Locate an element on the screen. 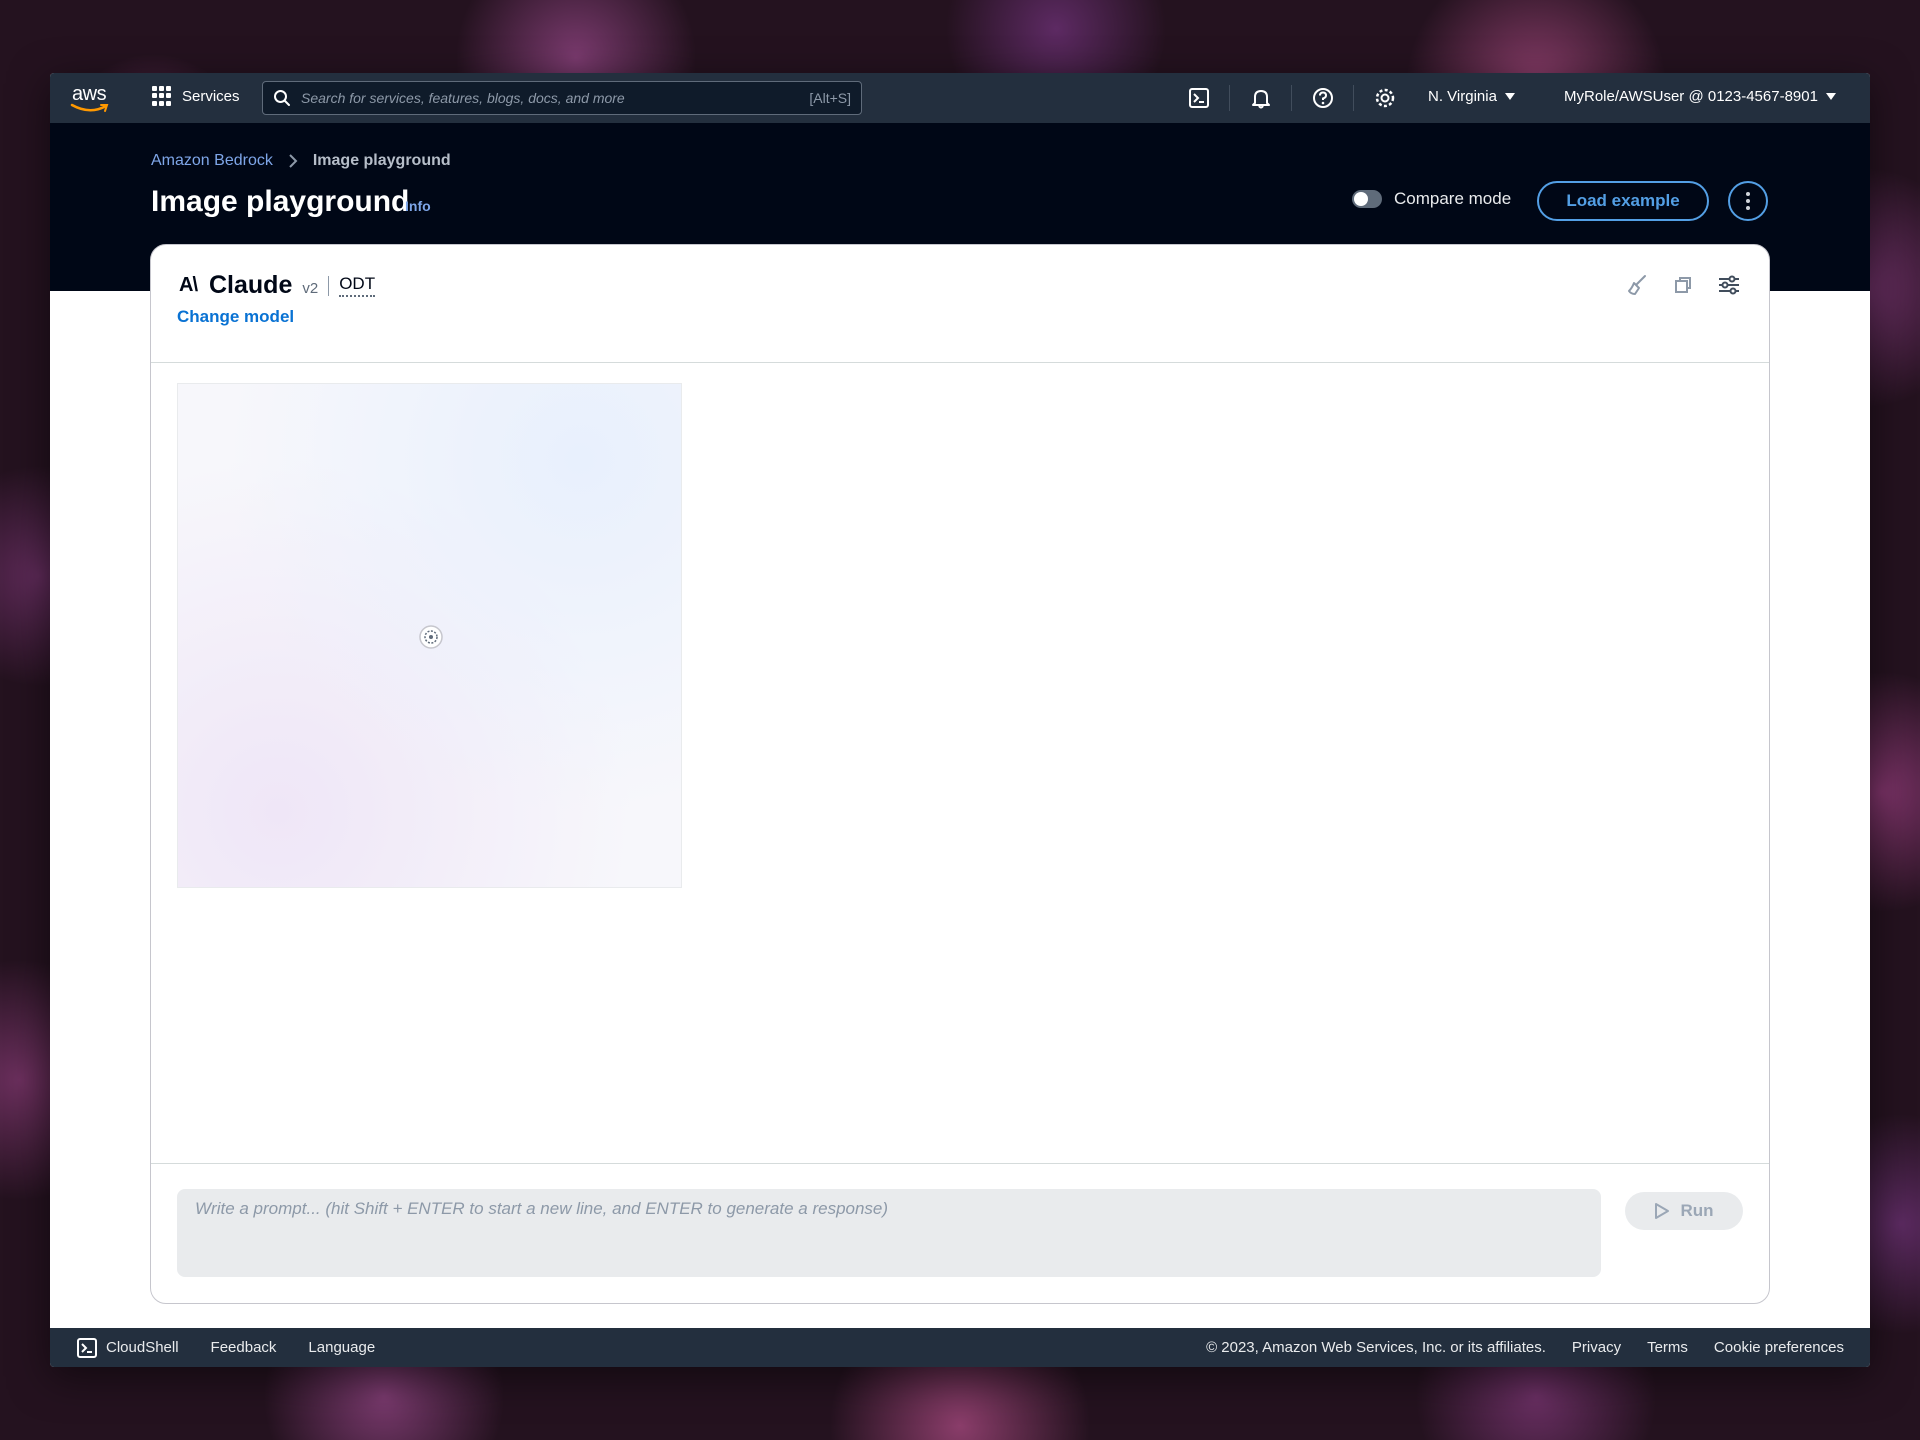  services-label: Services is located at coordinates (211, 96).